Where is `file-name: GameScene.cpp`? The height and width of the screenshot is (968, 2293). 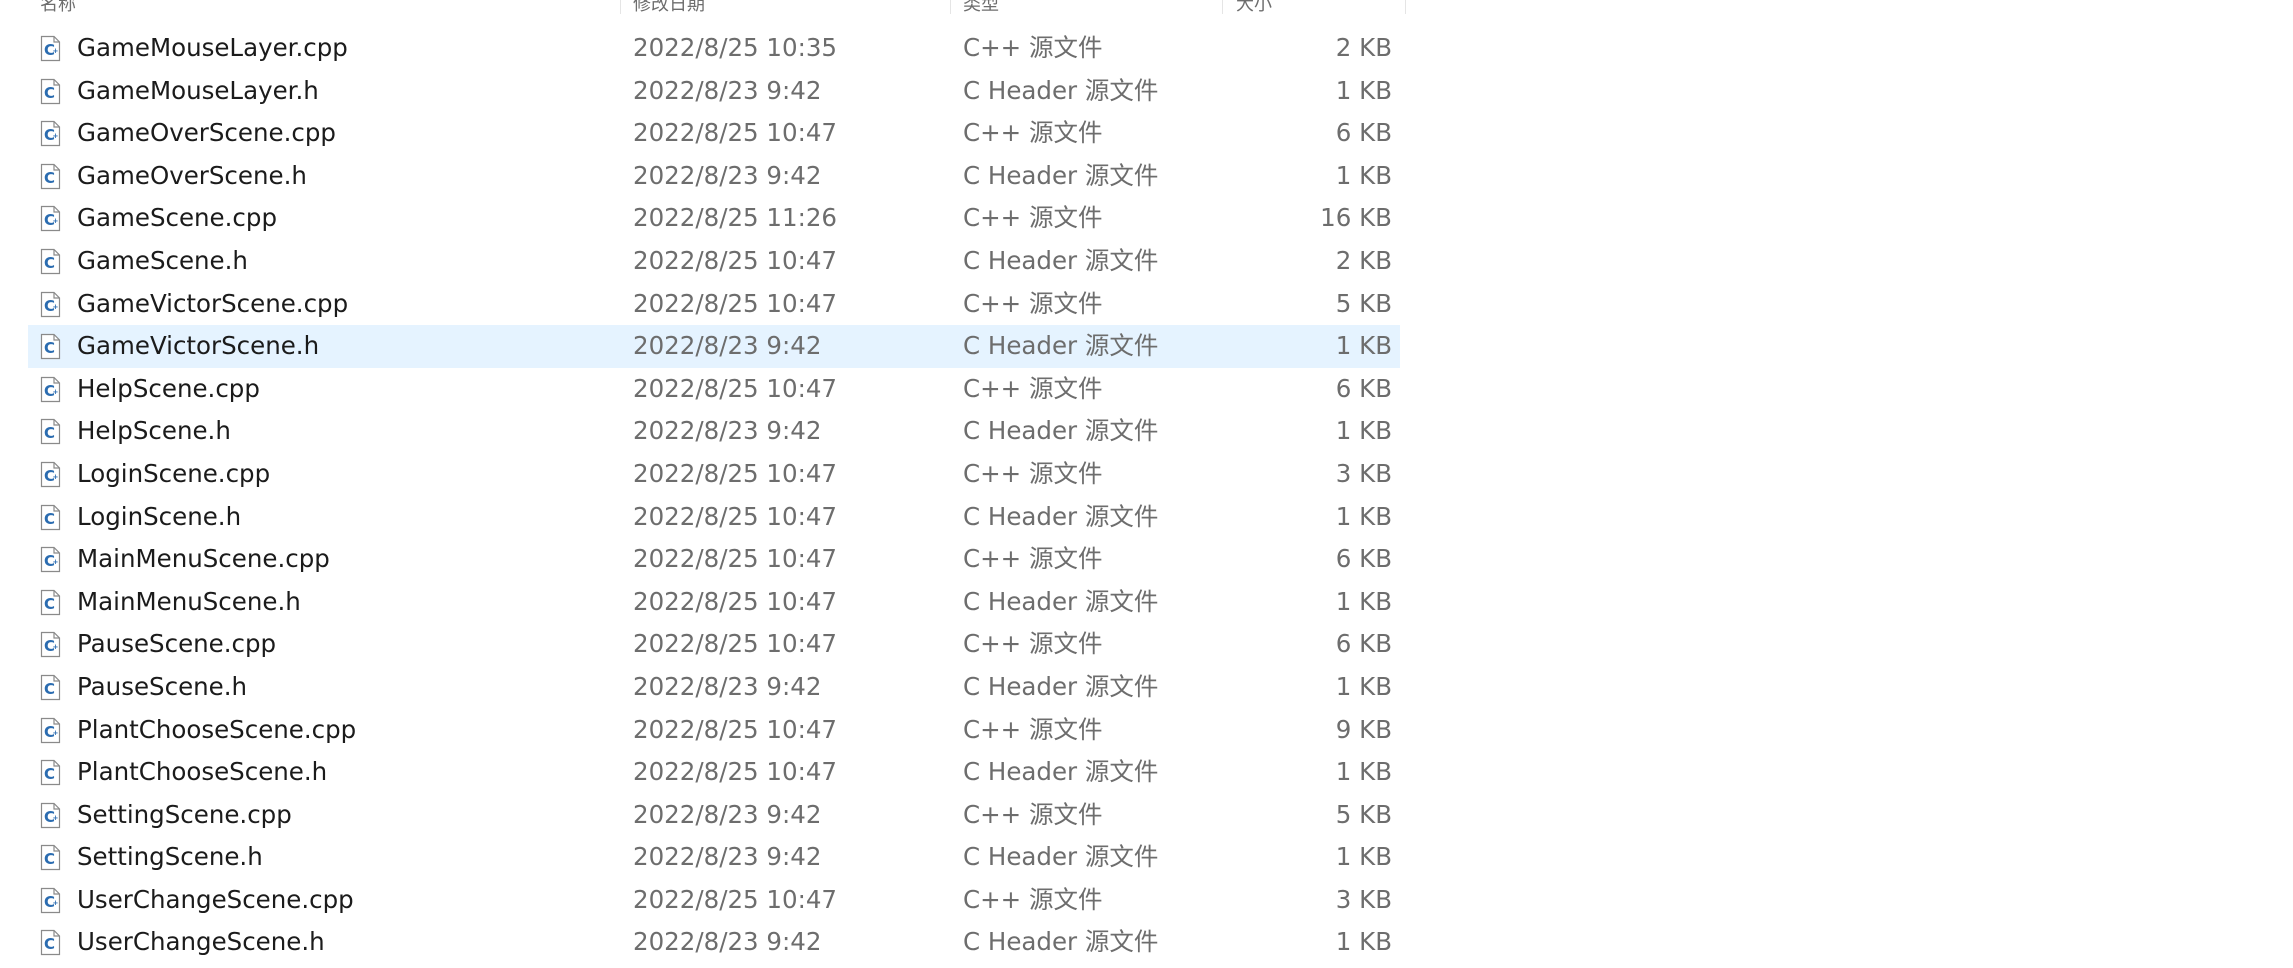
file-name: GameScene.cpp is located at coordinates (177, 218).